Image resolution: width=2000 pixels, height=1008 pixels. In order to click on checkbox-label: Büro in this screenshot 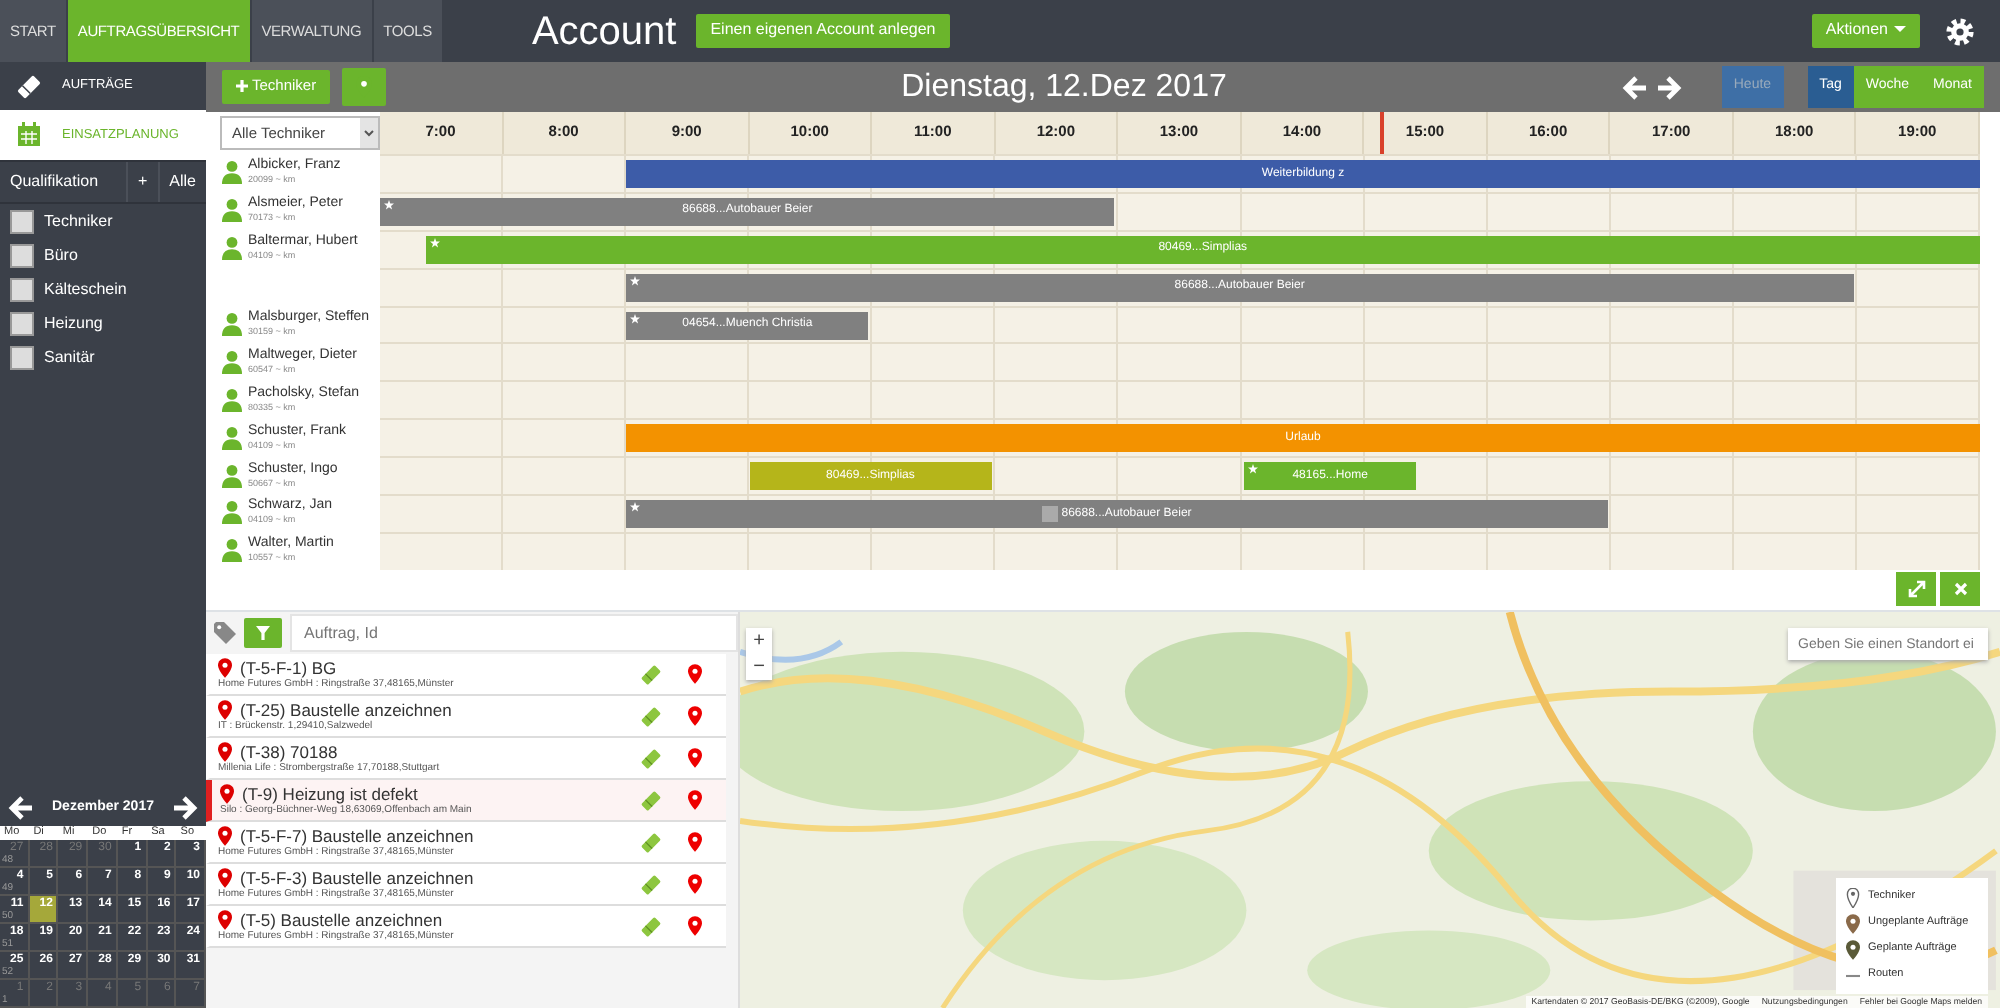, I will do `click(61, 255)`.